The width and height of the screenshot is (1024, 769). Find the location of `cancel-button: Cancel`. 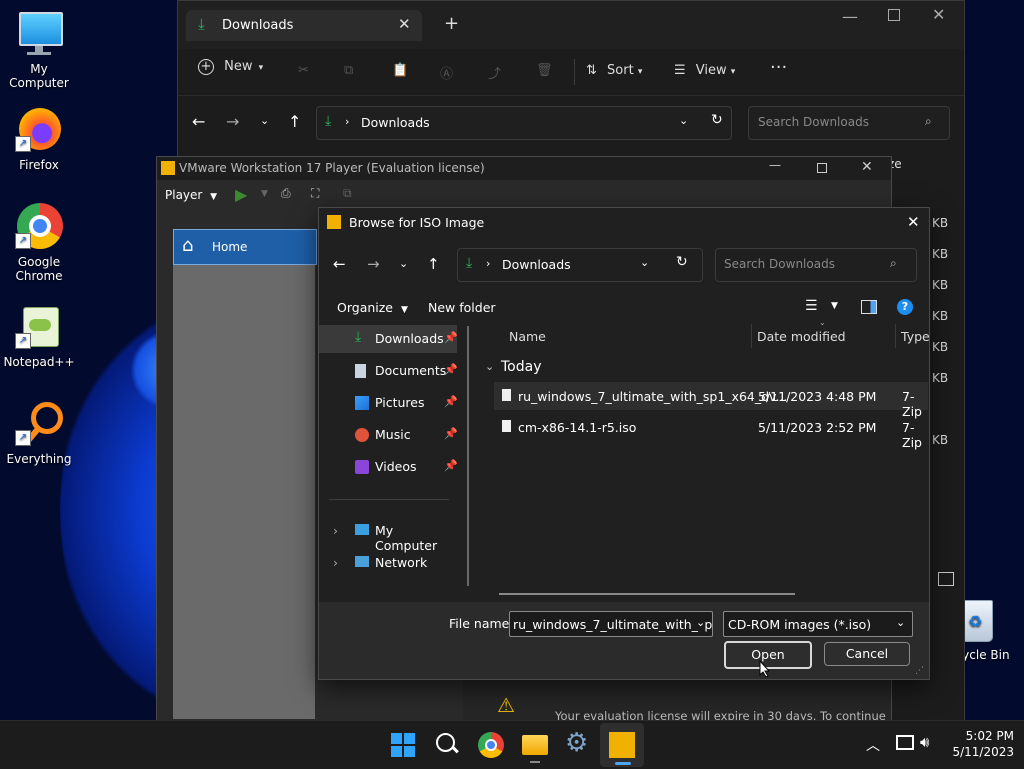

cancel-button: Cancel is located at coordinates (867, 654).